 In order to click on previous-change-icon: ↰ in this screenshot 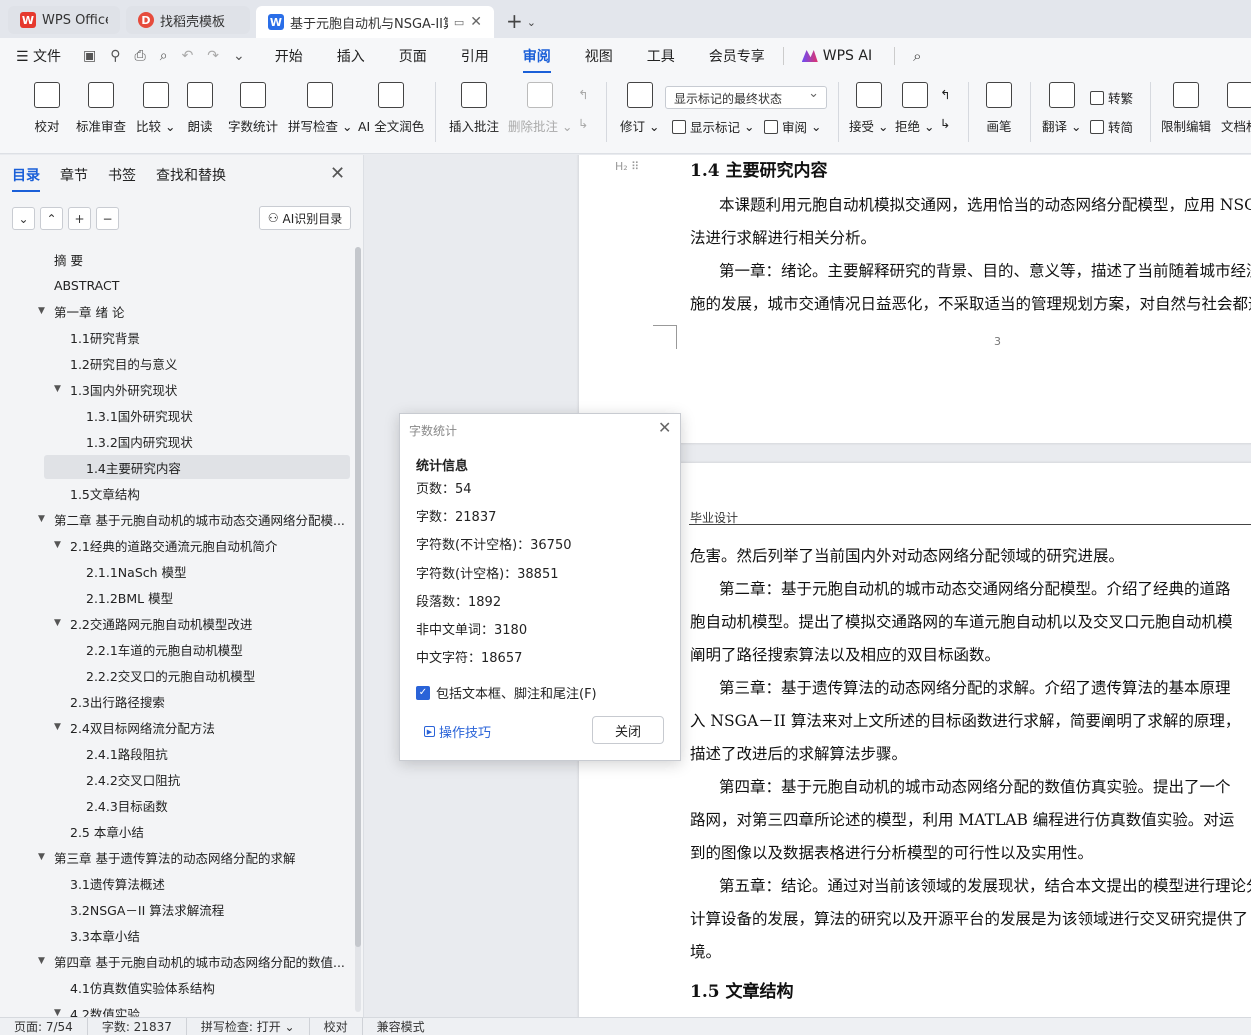, I will do `click(945, 94)`.